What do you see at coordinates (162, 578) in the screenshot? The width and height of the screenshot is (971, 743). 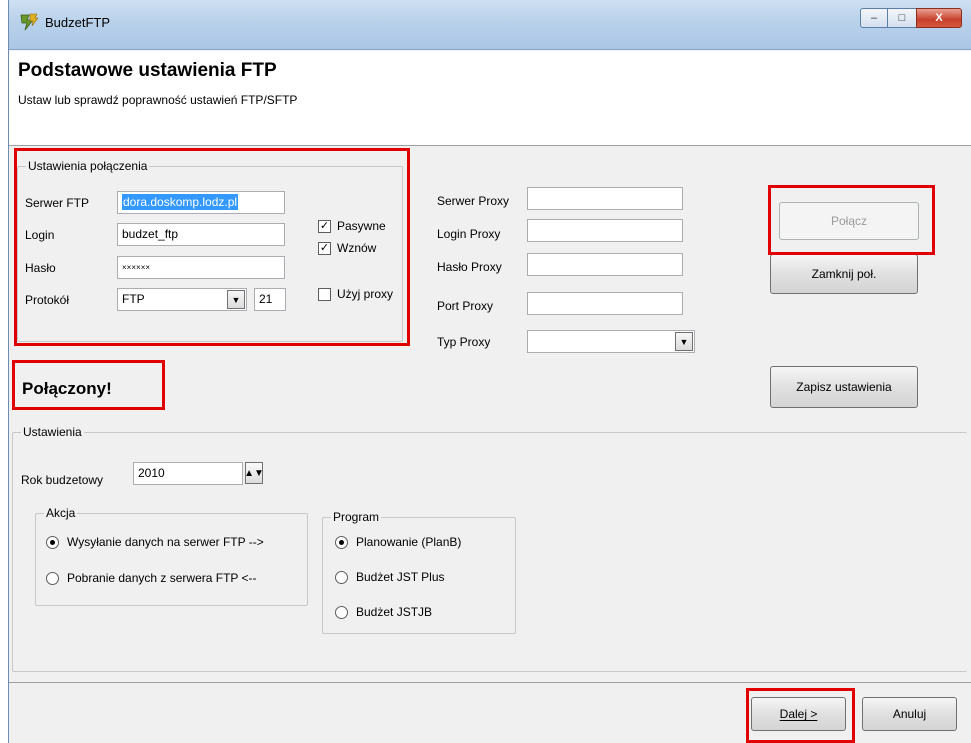 I see `action-download-label: Pobranie danych z serwera FTP <--` at bounding box center [162, 578].